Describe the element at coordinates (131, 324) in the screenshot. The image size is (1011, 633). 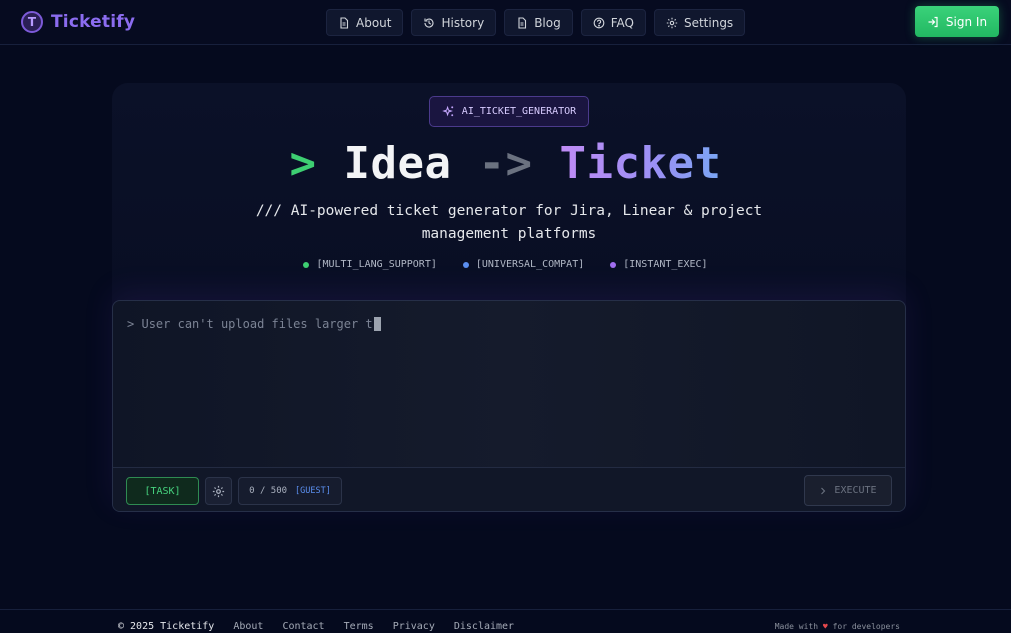
I see `input-prompt: >` at that location.